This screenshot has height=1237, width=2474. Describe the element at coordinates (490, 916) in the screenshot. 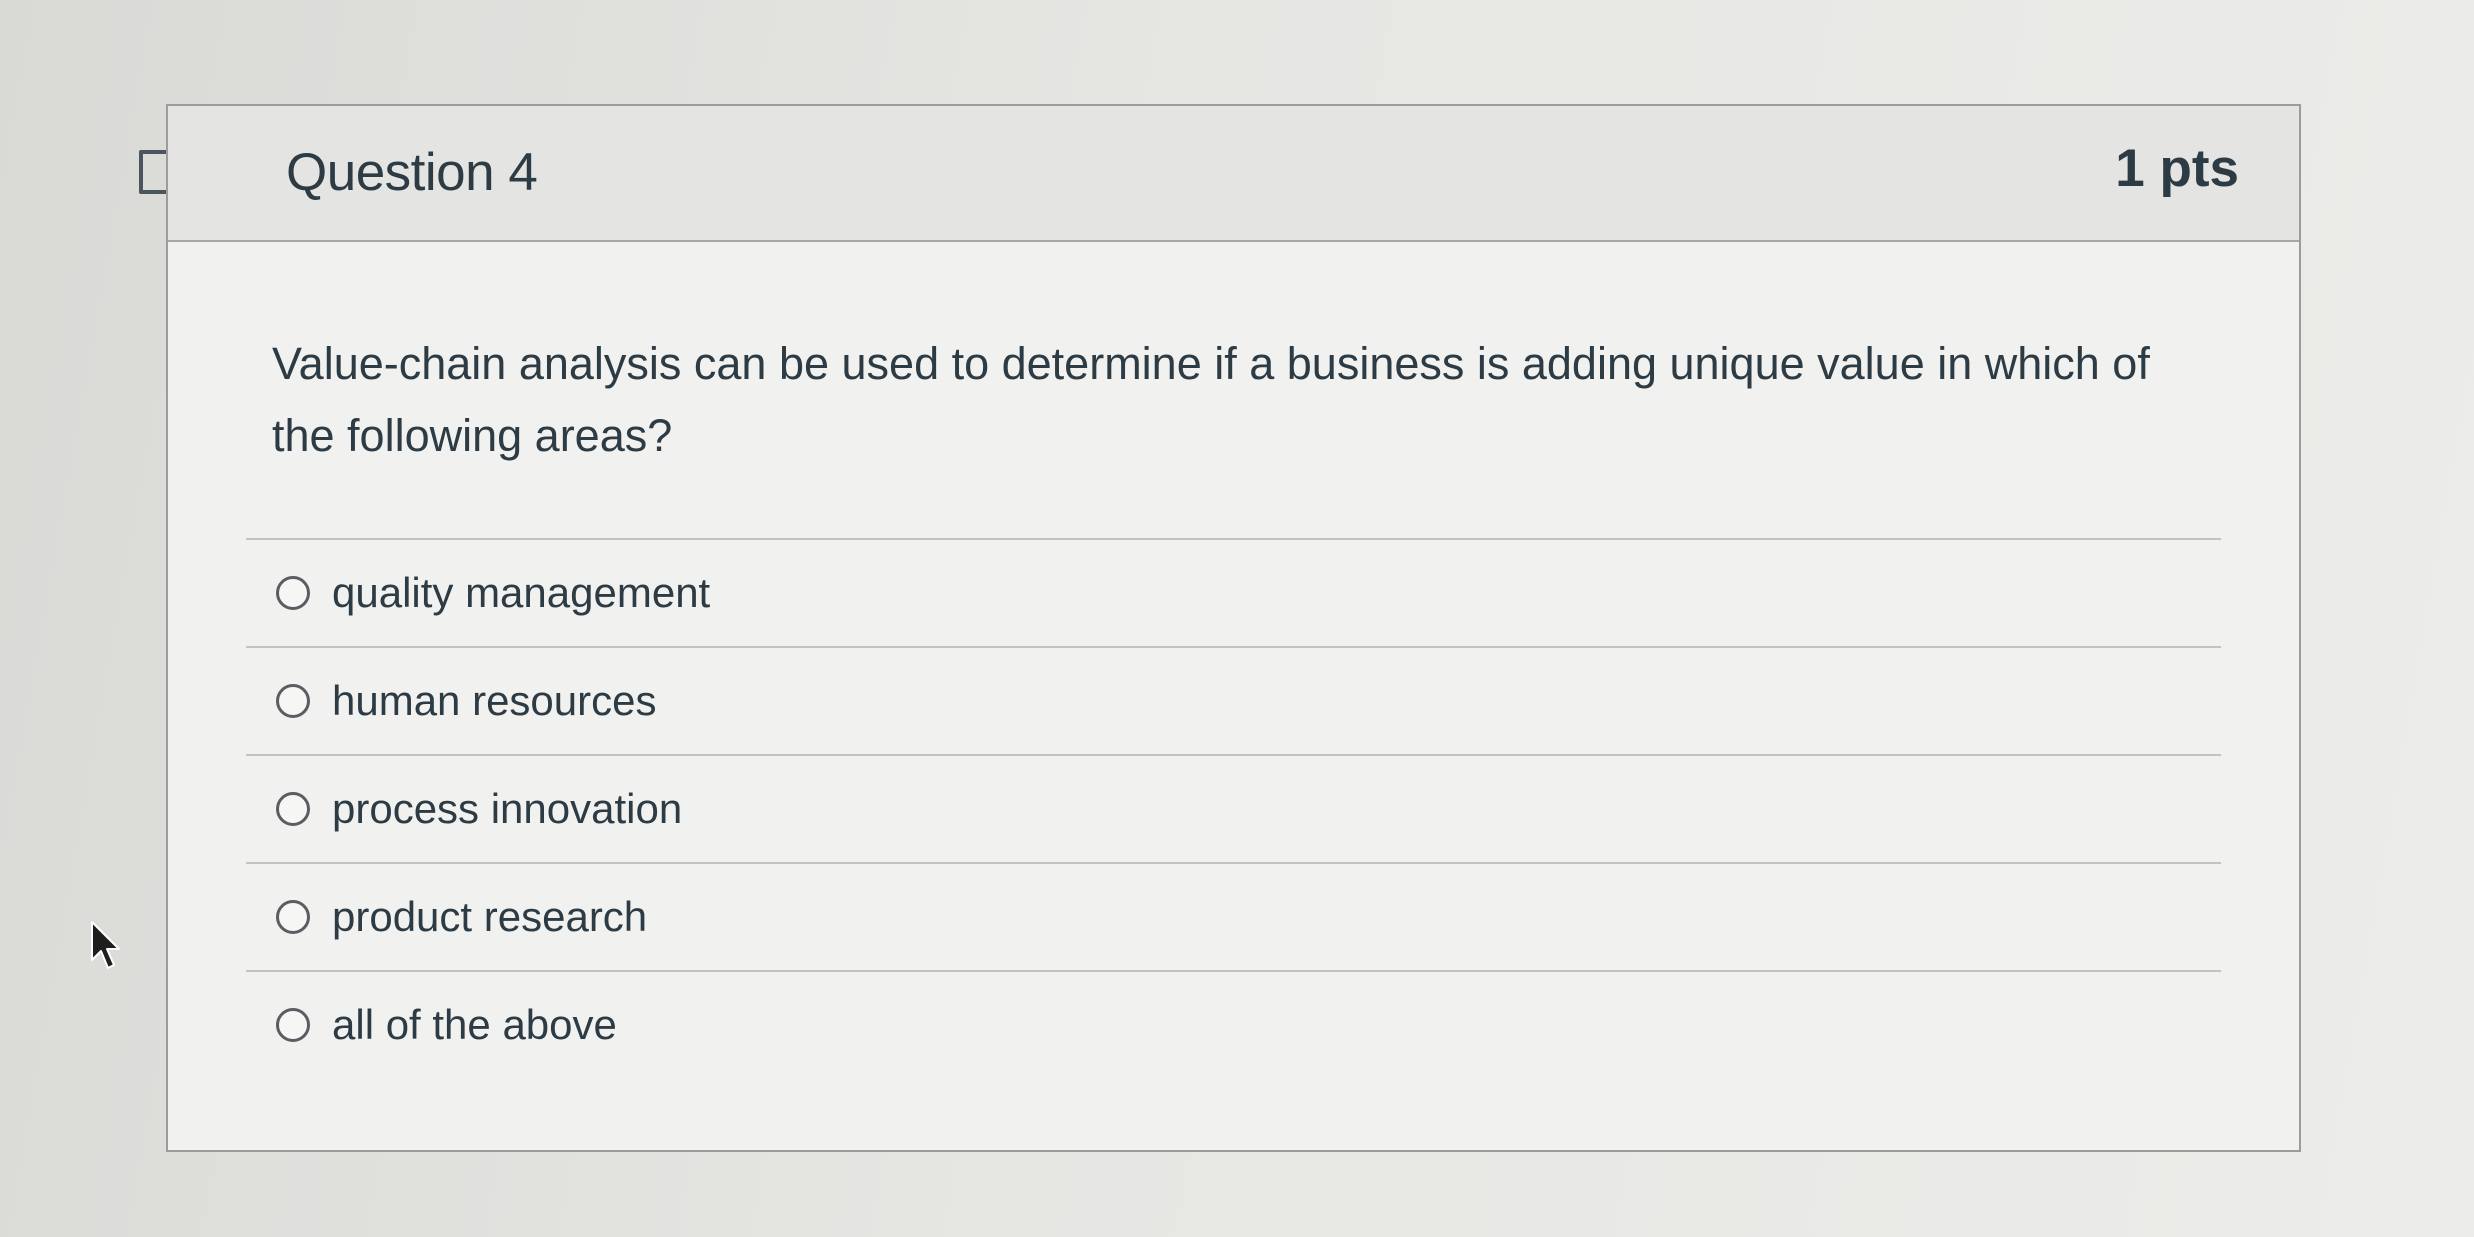

I see `answer-label: product research` at that location.